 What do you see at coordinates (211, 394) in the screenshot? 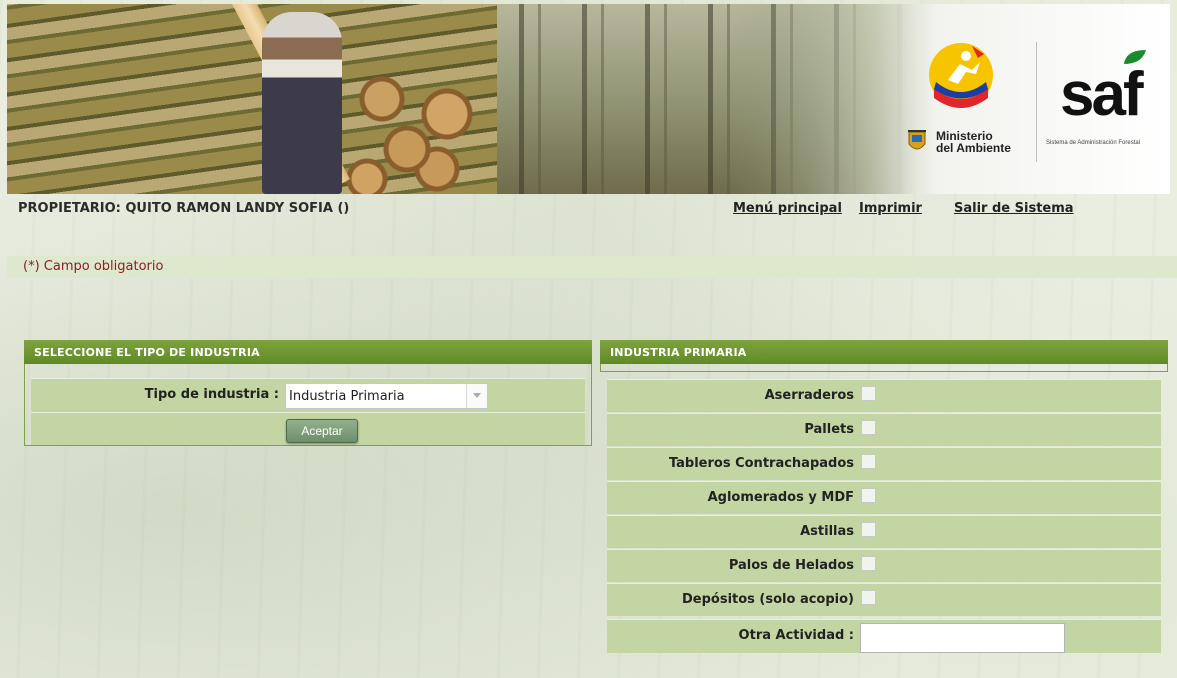
I see `industry-type-label: Tipo de industria :` at bounding box center [211, 394].